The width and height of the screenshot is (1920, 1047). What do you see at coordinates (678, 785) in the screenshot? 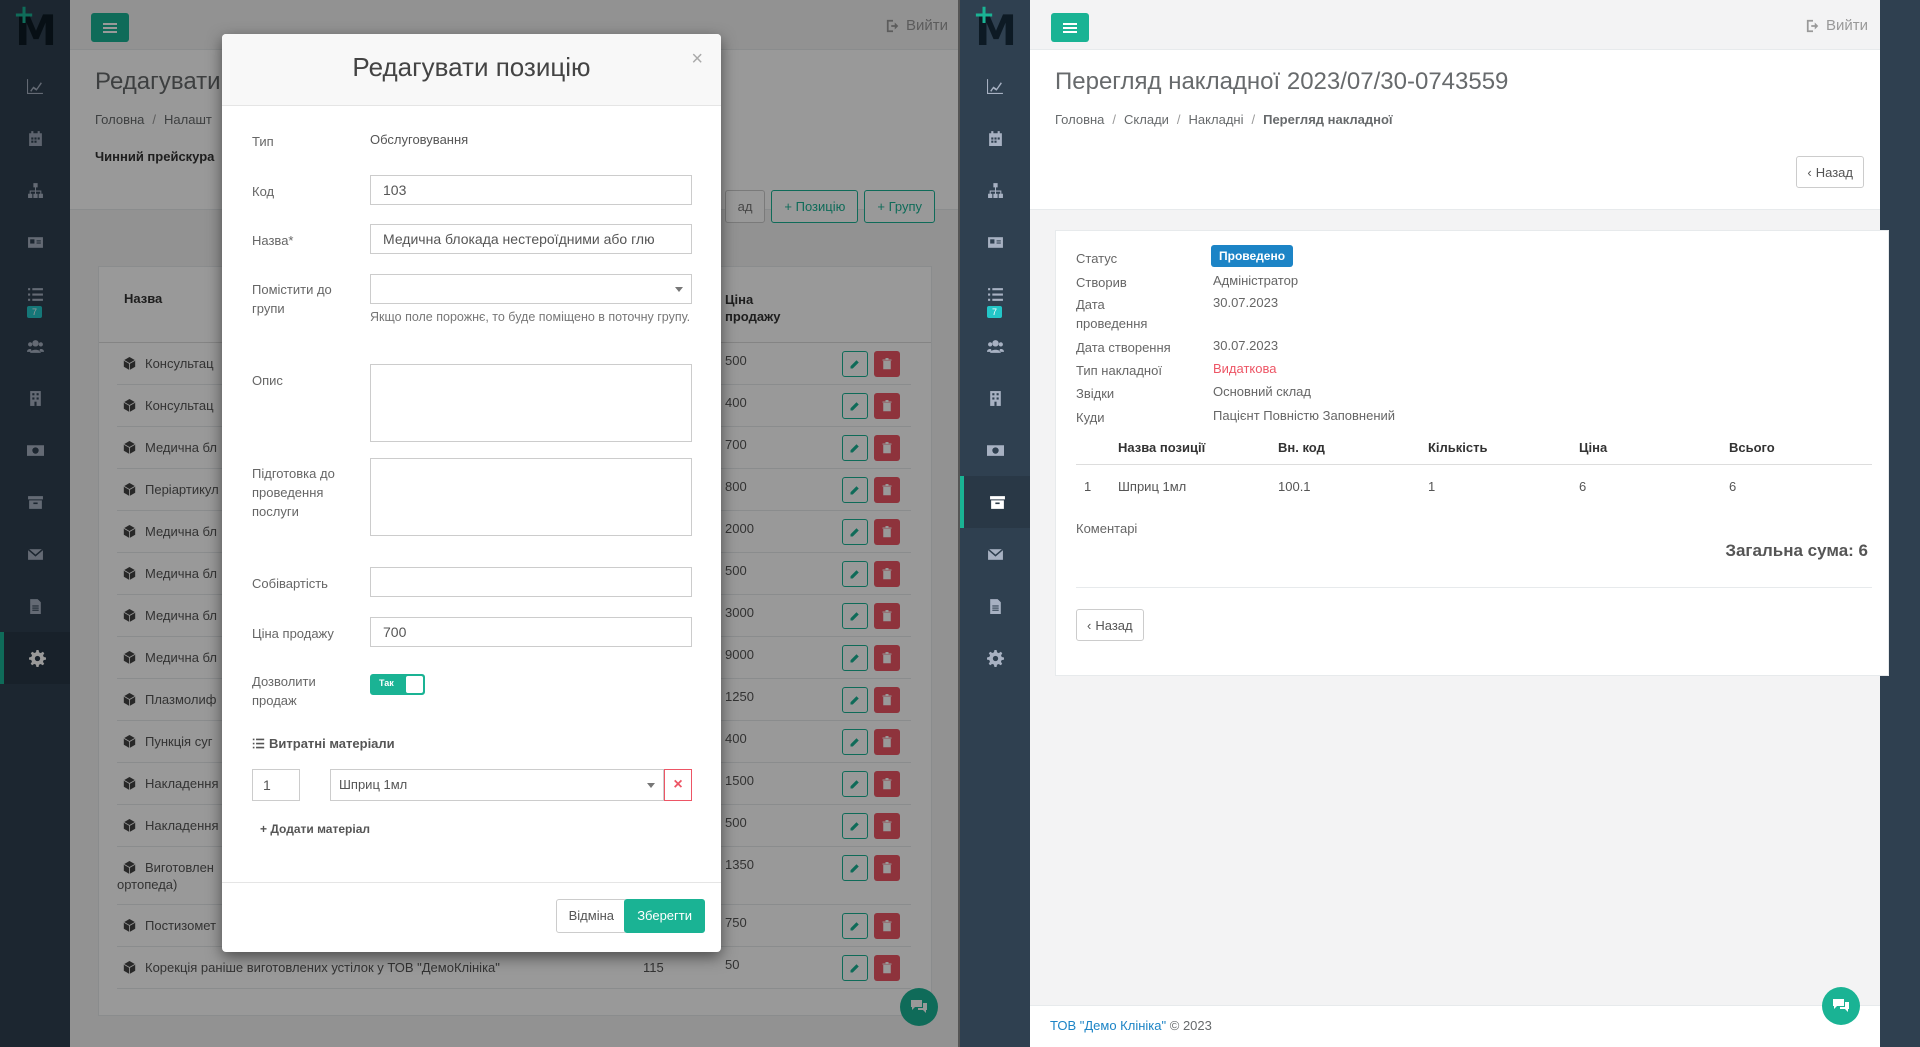
I see `remove-material-button: ×` at bounding box center [678, 785].